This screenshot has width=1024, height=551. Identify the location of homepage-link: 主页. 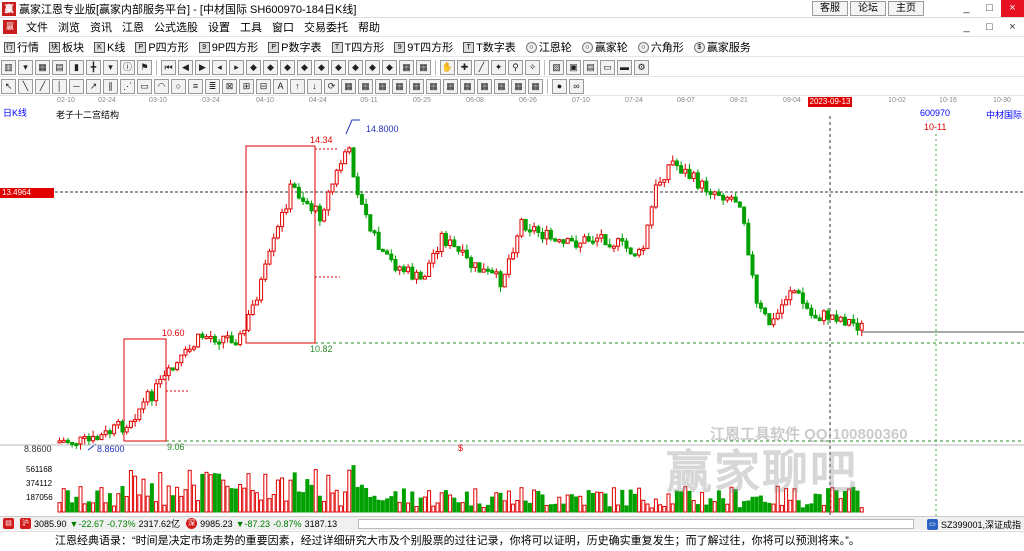
(906, 8).